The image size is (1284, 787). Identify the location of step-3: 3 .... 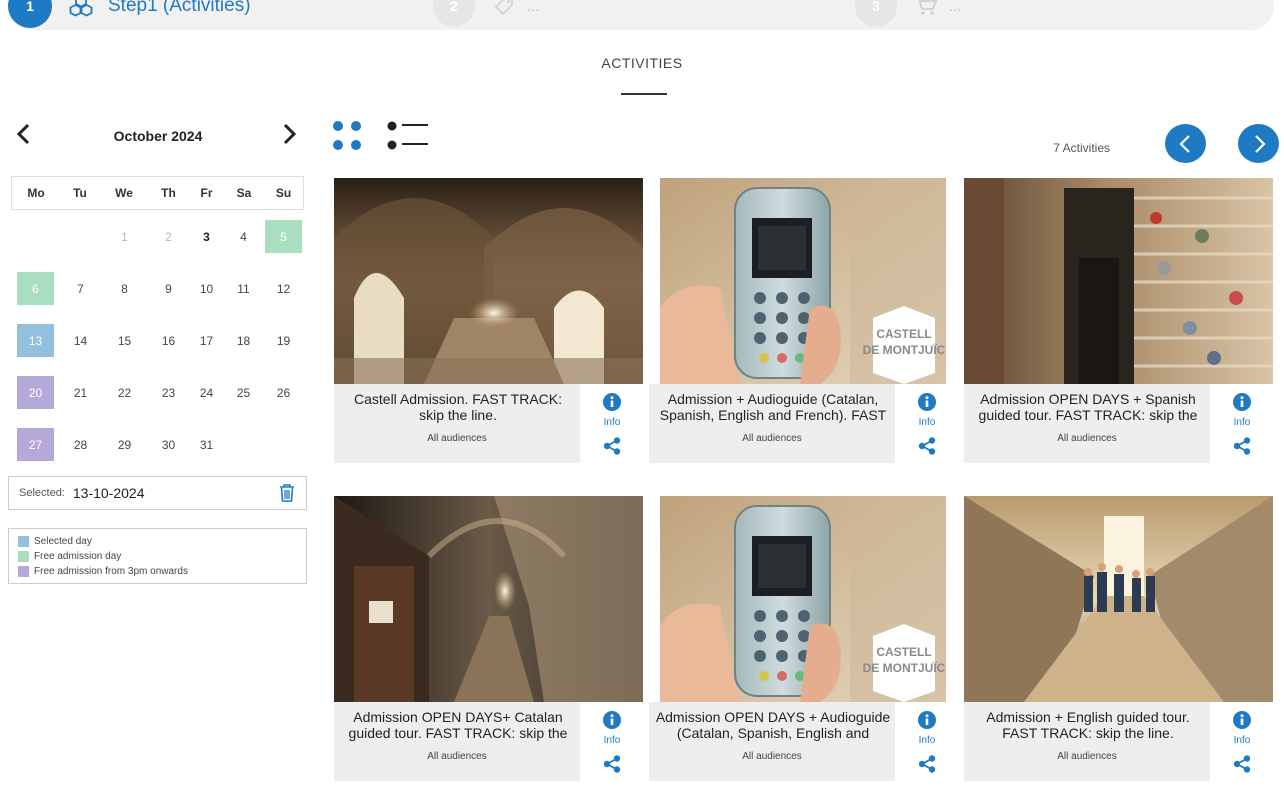
(908, 15).